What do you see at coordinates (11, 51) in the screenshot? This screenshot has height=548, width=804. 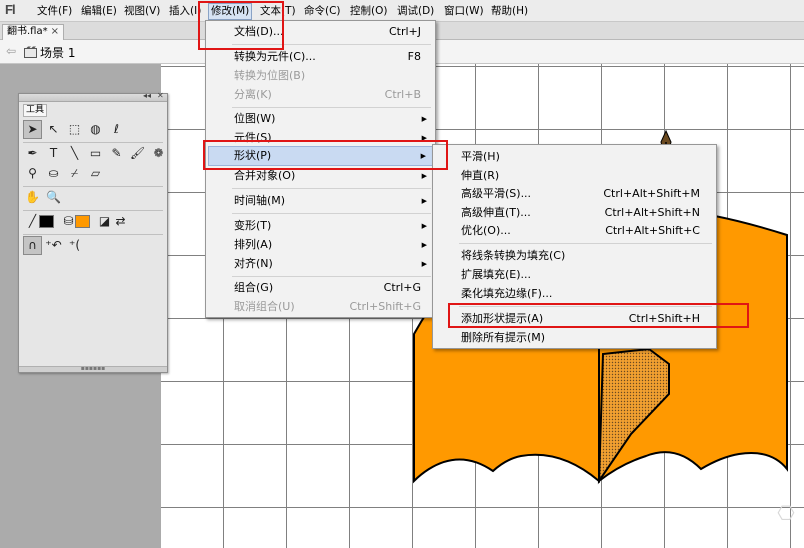 I see `back-arrow-icon: ⇦` at bounding box center [11, 51].